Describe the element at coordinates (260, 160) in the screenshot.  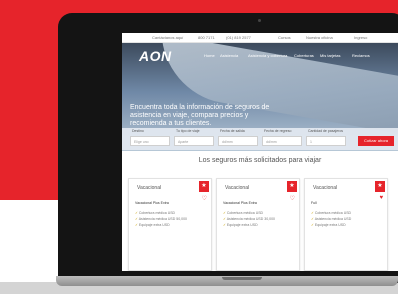
I see `section-title: Los seguros más solicitados para viajar` at that location.